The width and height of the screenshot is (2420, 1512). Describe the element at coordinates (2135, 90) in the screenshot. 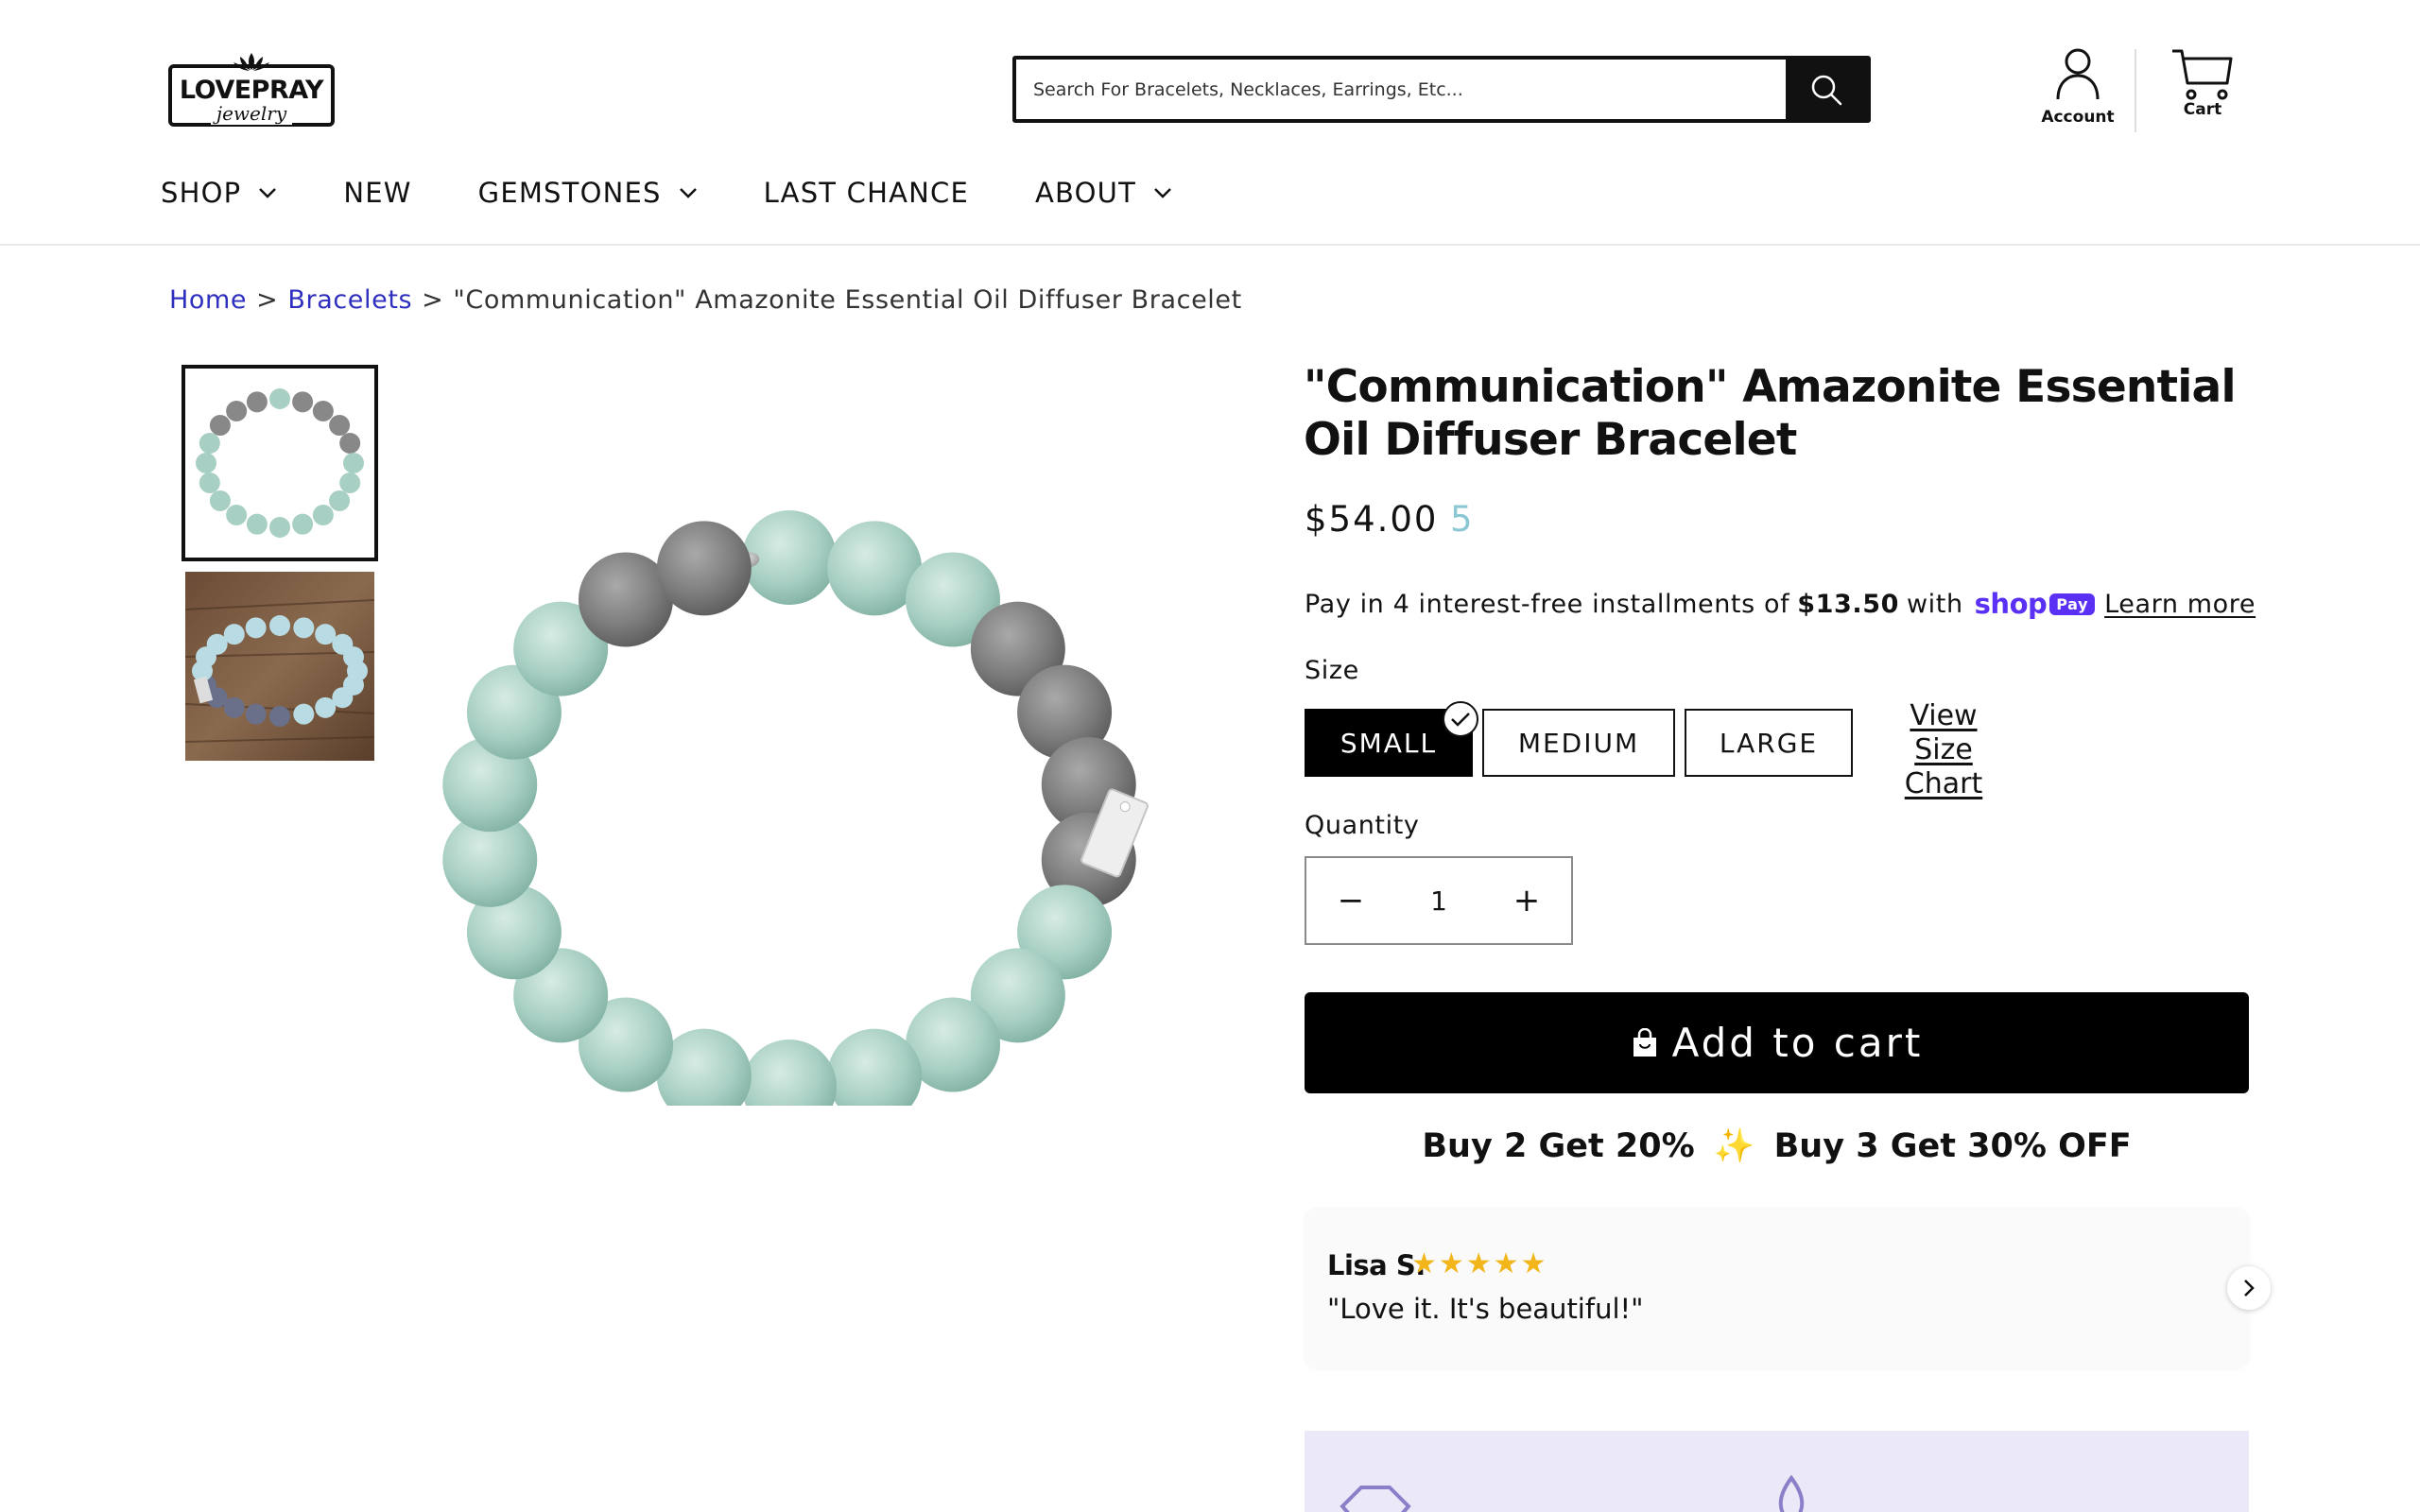

I see `header-divider` at that location.